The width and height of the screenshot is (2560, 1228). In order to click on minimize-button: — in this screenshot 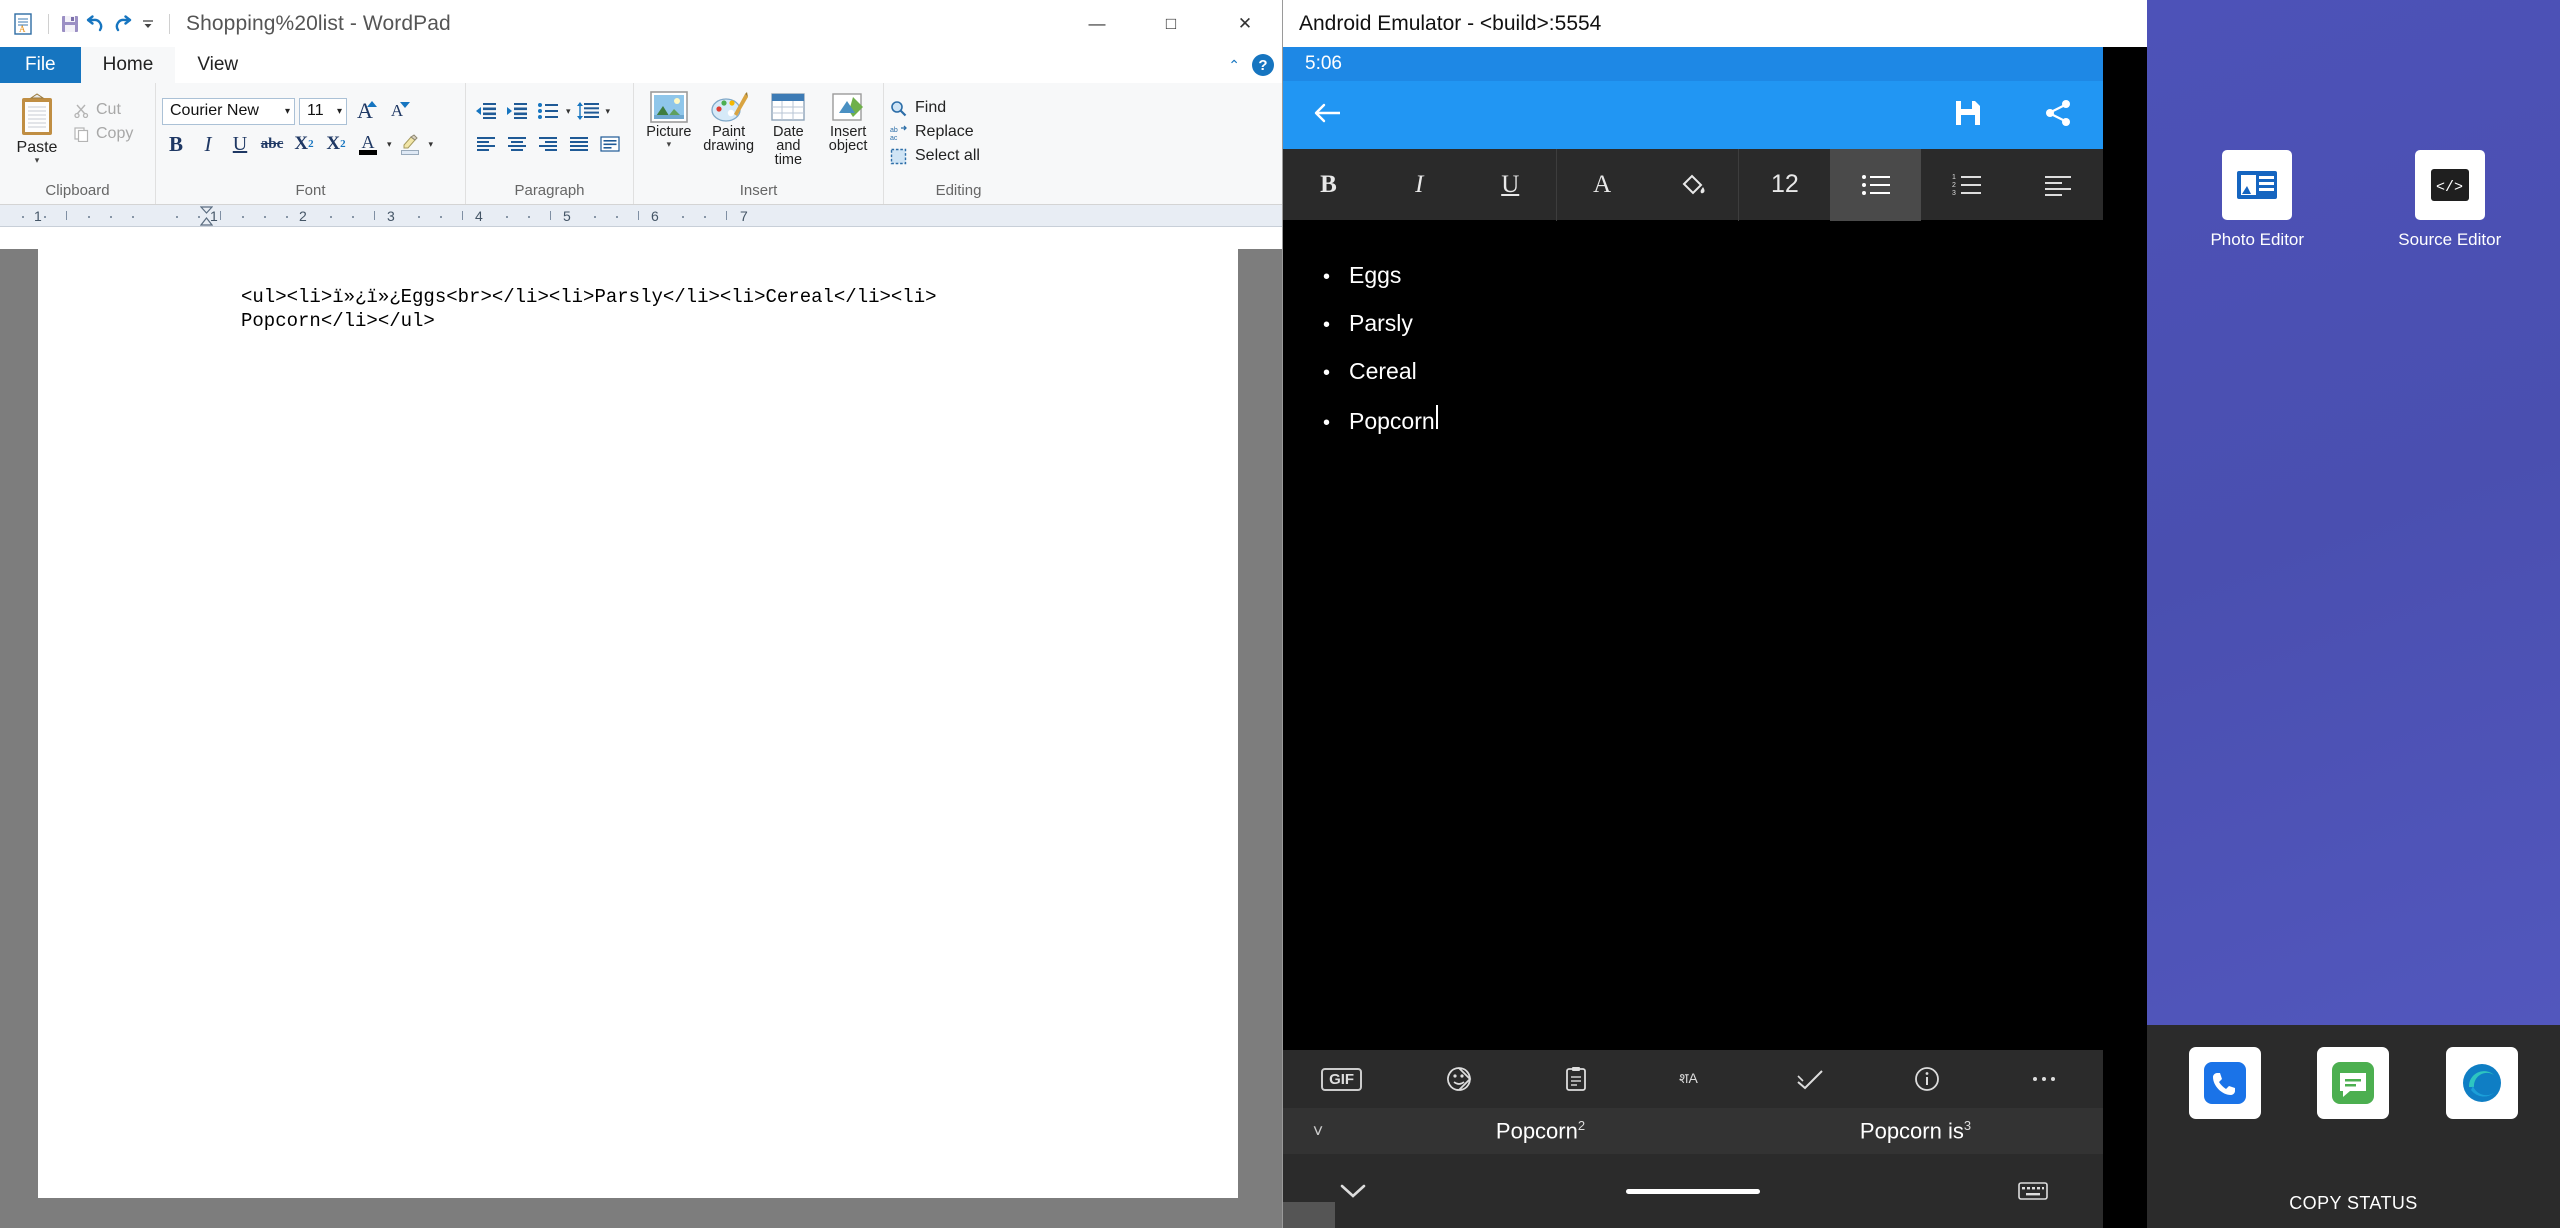, I will do `click(1097, 23)`.